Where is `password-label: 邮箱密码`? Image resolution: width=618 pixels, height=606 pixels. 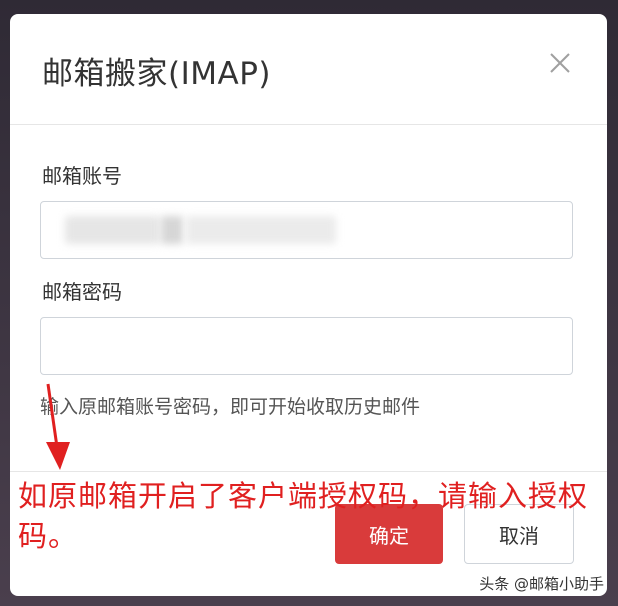
password-label: 邮箱密码 is located at coordinates (82, 292).